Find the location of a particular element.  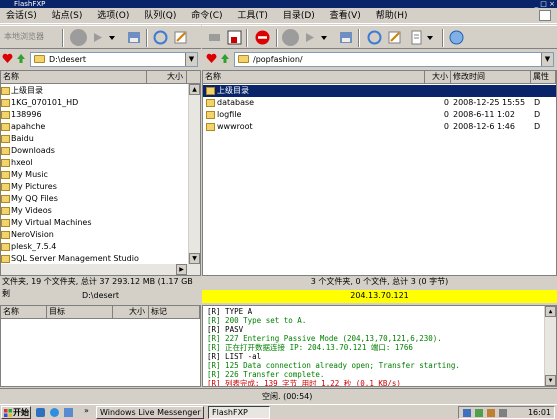

task-flashfxp-label: FlashFXP is located at coordinates (230, 412).